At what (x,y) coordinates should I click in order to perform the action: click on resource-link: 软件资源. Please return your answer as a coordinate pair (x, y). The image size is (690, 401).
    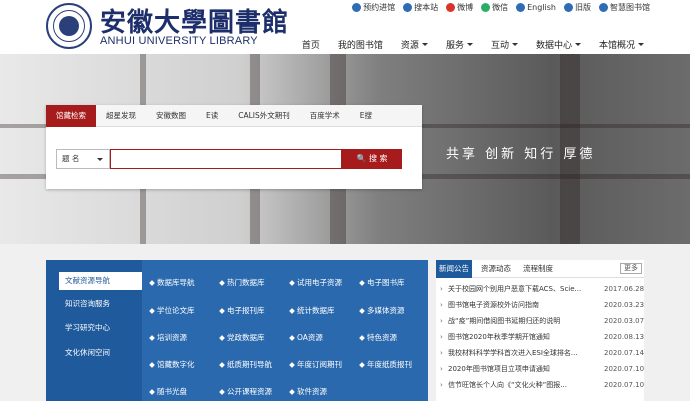
    Looking at the image, I should click on (308, 391).